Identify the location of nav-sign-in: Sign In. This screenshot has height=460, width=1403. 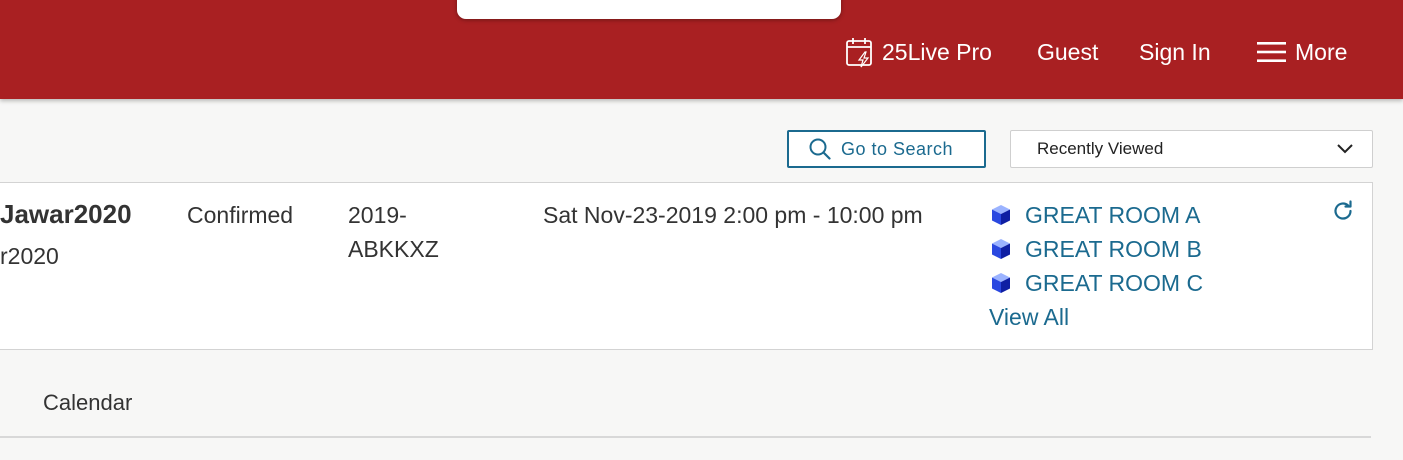
(1175, 52).